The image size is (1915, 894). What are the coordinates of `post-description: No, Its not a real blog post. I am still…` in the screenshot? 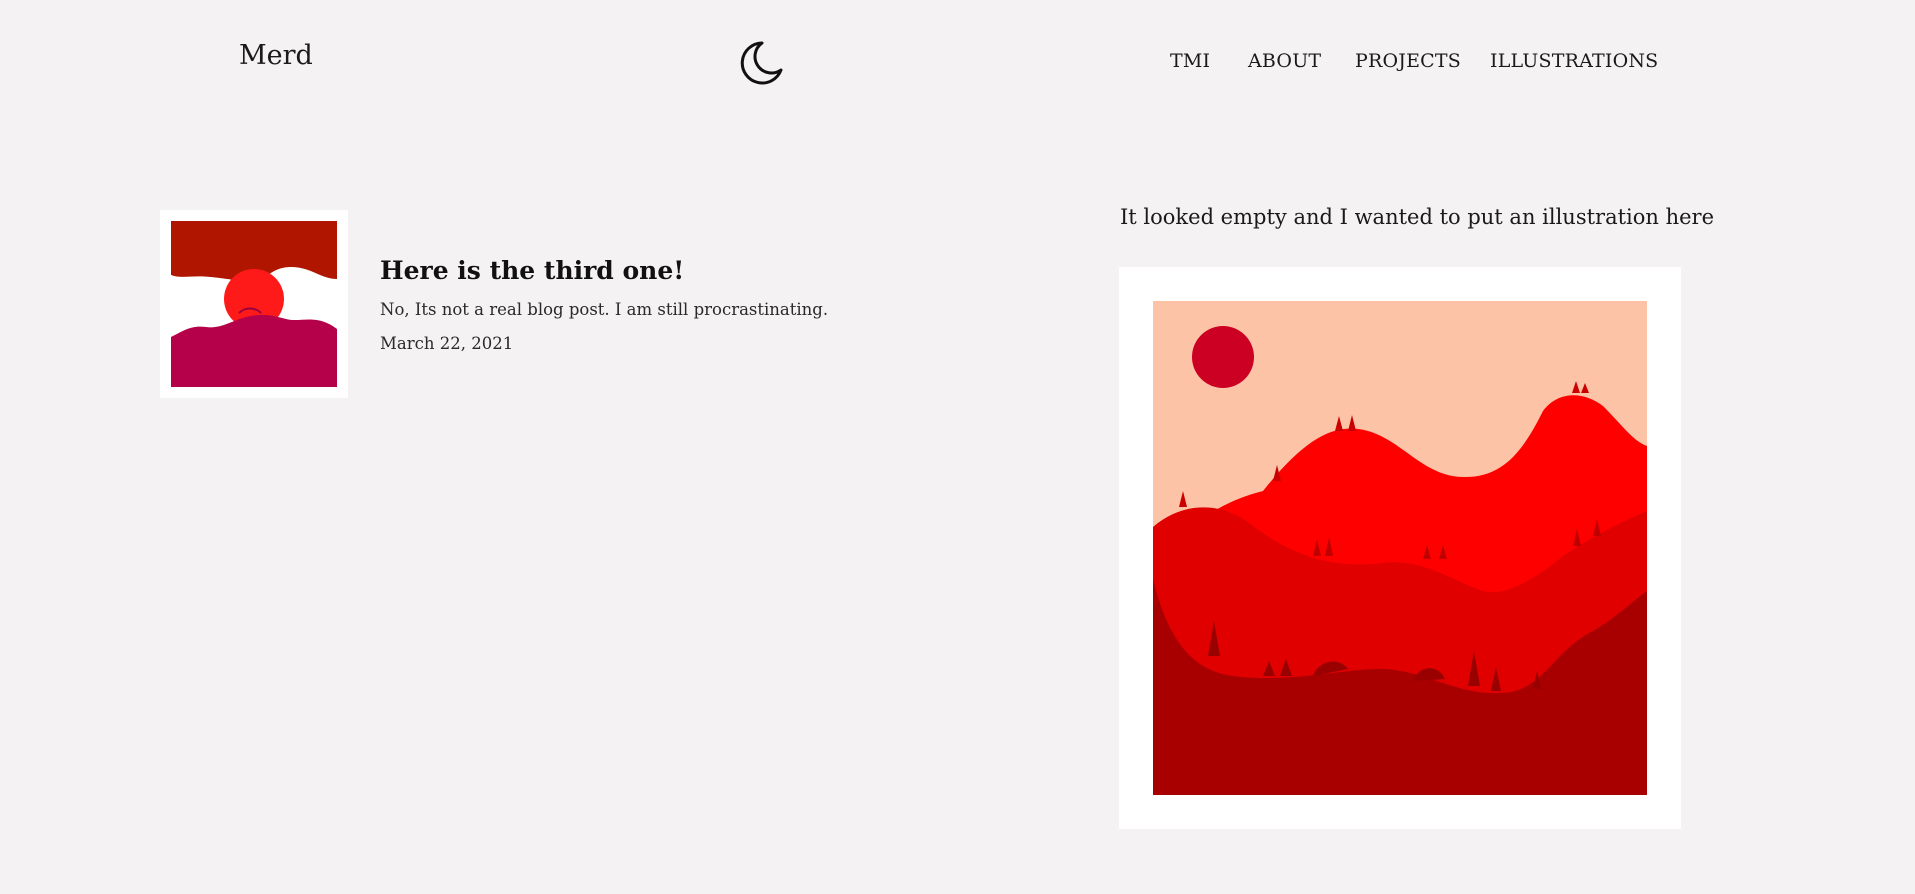 It's located at (604, 309).